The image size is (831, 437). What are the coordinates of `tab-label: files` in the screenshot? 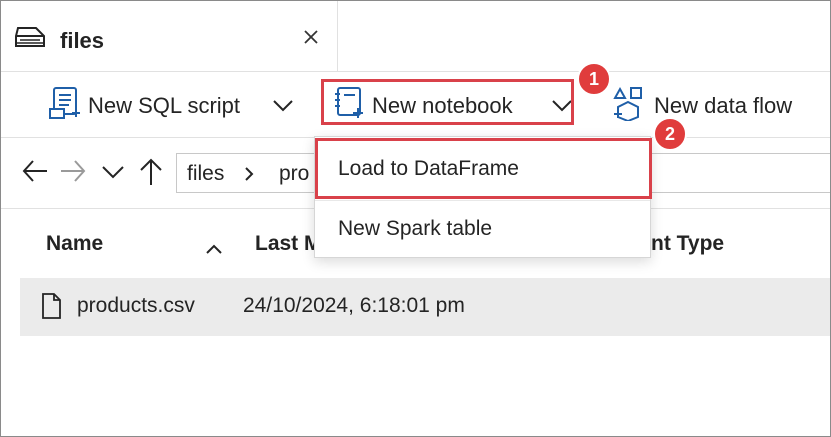 It's located at (82, 40).